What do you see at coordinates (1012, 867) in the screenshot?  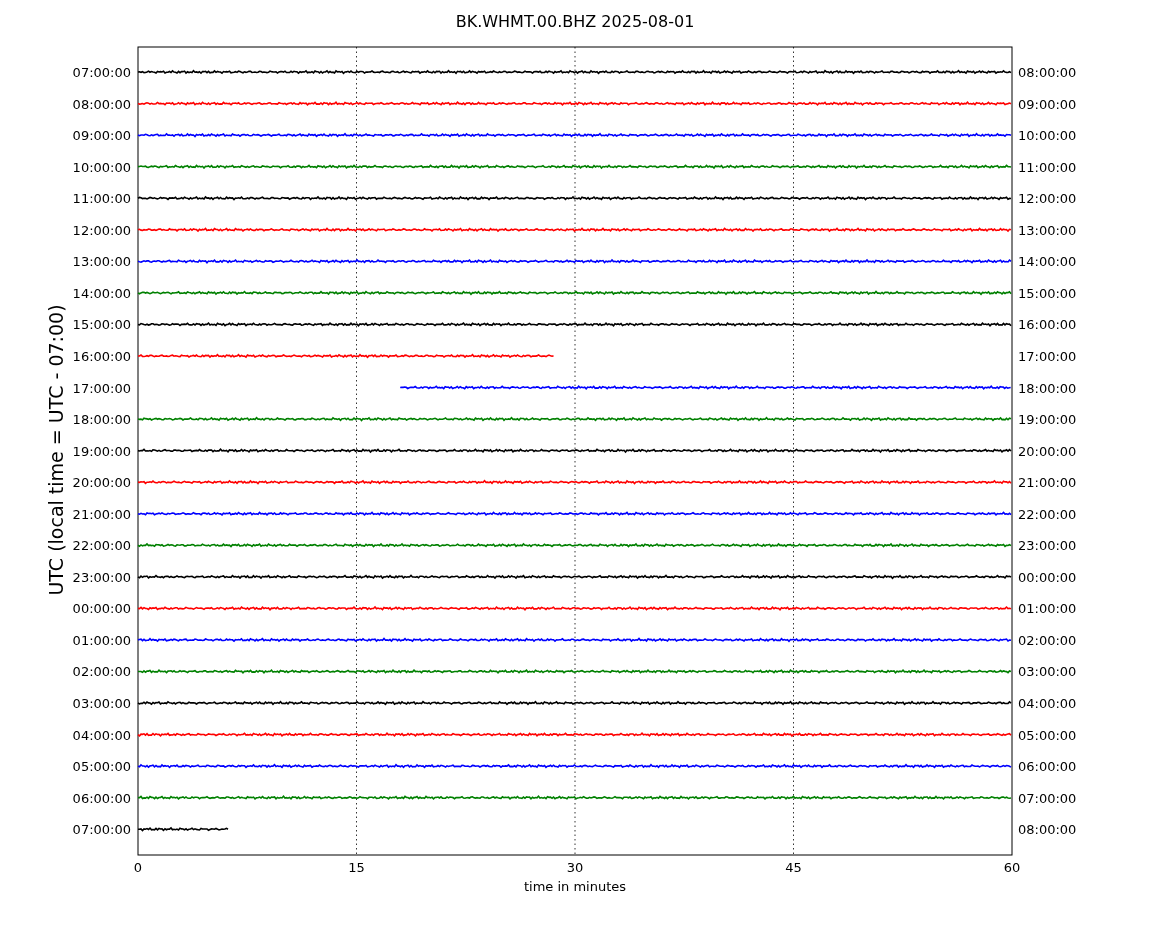 I see `tick-label: 60` at bounding box center [1012, 867].